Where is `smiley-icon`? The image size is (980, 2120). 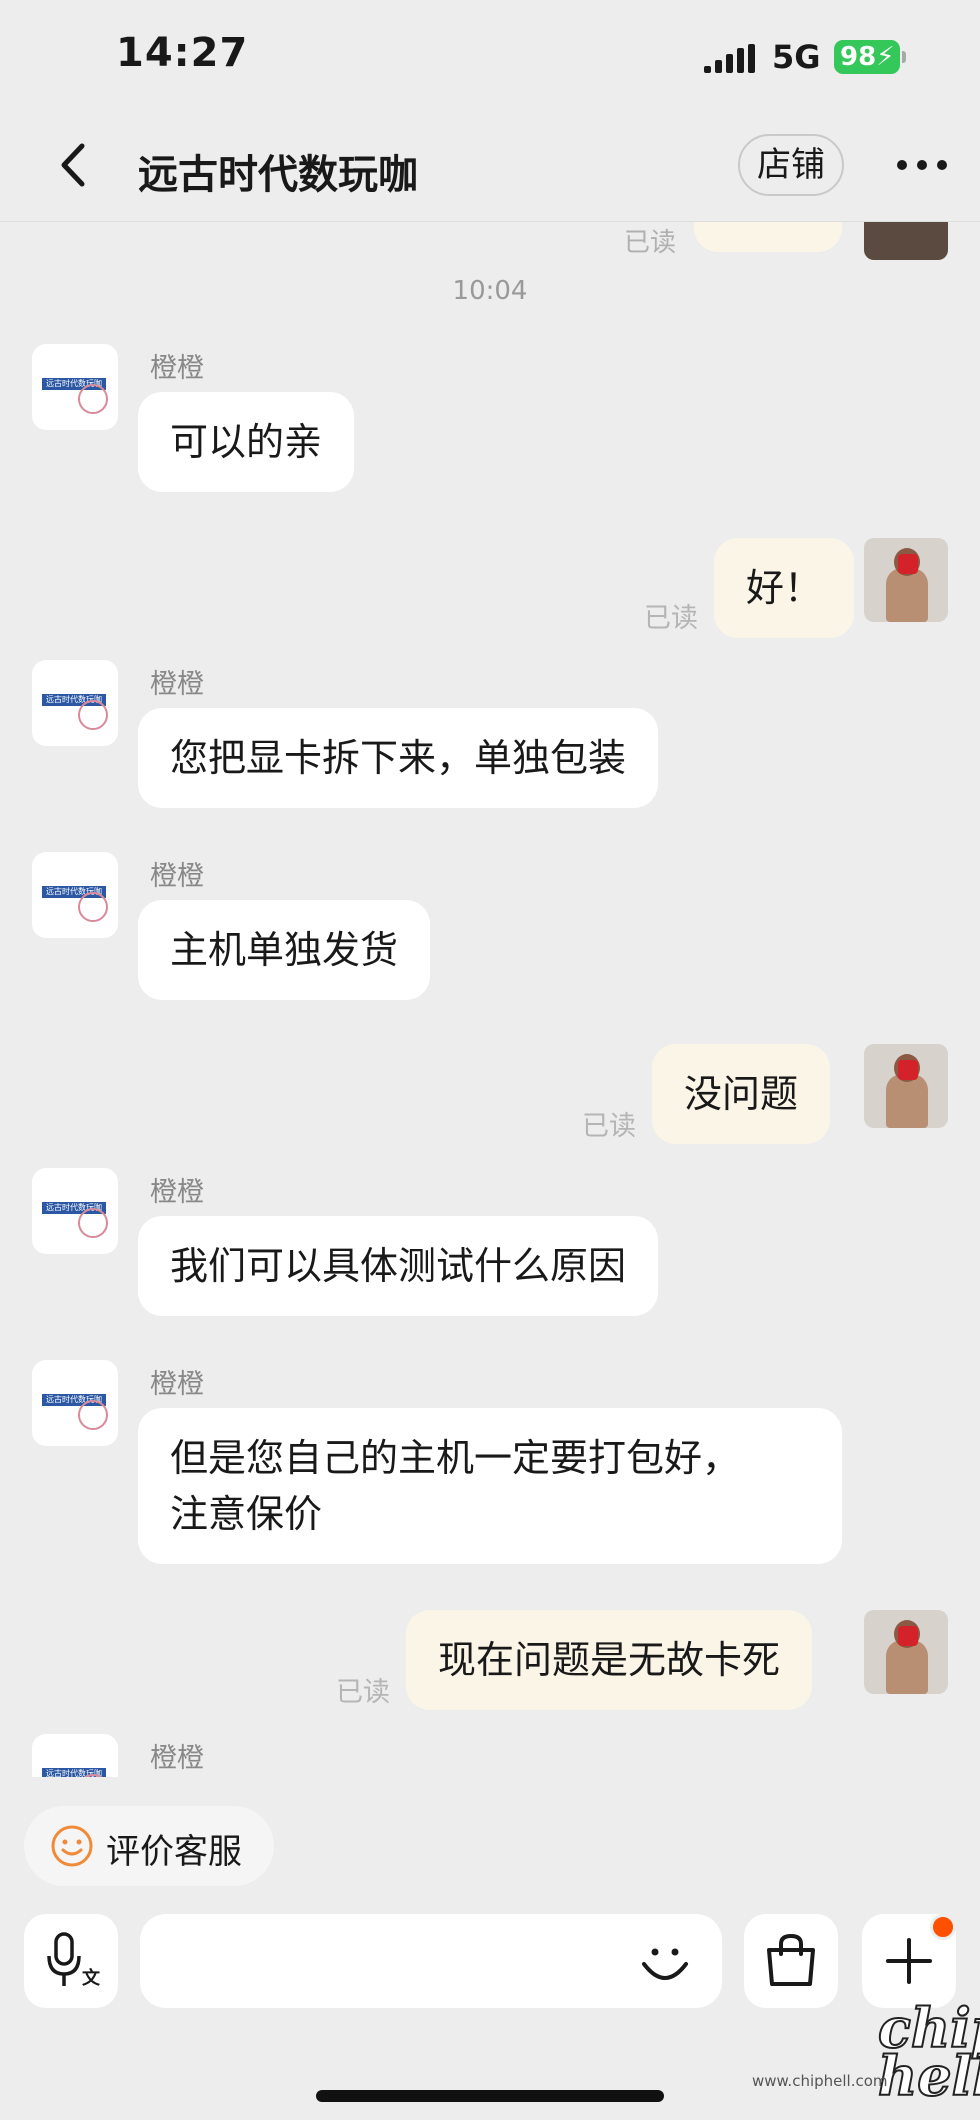 smiley-icon is located at coordinates (72, 1846).